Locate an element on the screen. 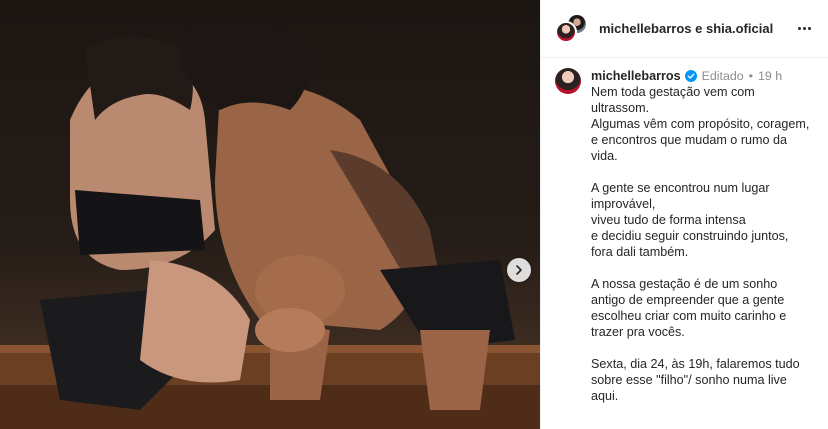  chevron-right-icon is located at coordinates (519, 270).